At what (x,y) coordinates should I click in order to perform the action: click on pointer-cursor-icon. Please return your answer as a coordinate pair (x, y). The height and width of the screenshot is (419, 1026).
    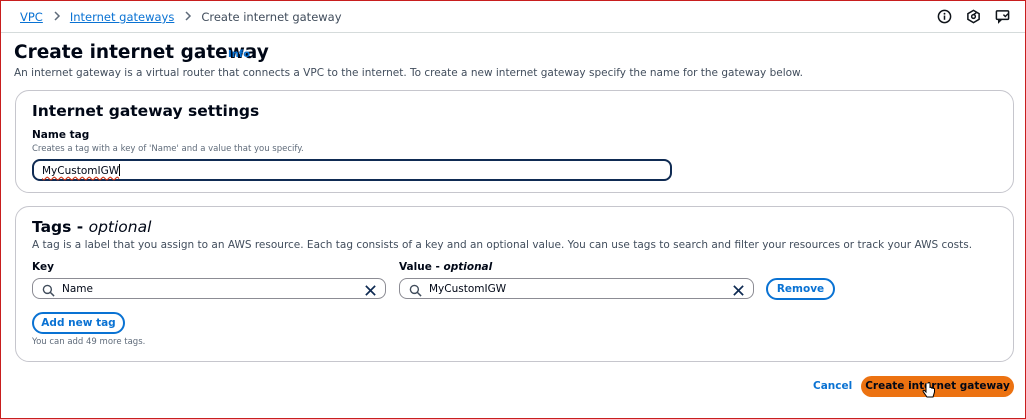
    Looking at the image, I should click on (929, 393).